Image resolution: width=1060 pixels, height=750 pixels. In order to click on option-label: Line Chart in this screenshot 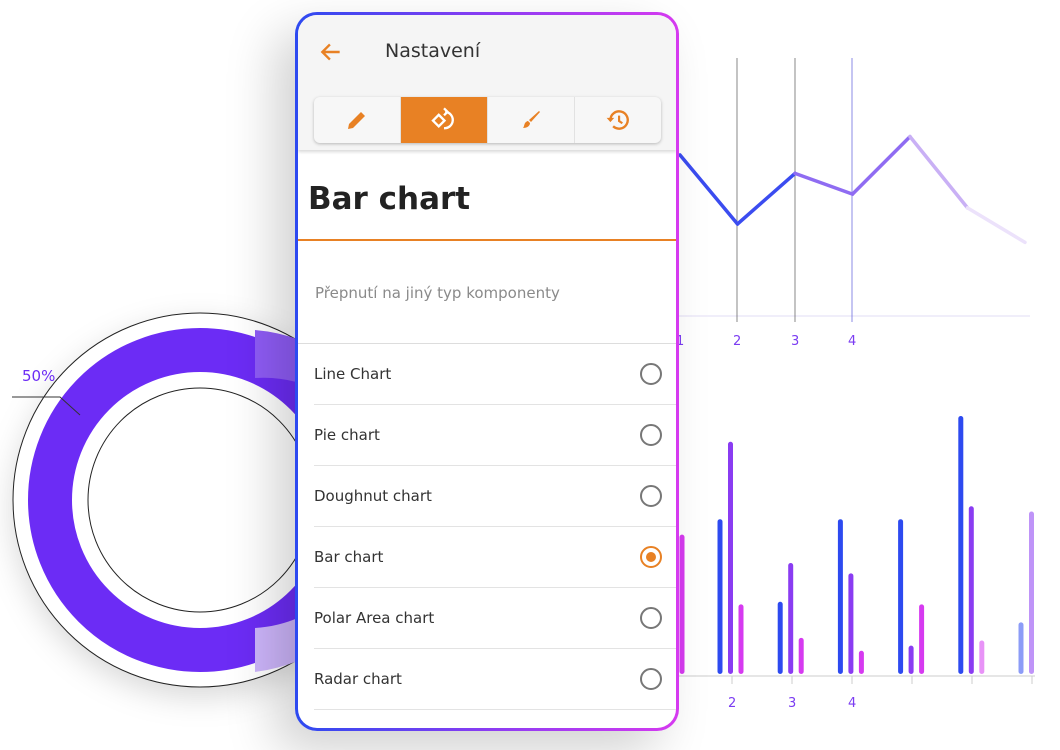, I will do `click(353, 374)`.